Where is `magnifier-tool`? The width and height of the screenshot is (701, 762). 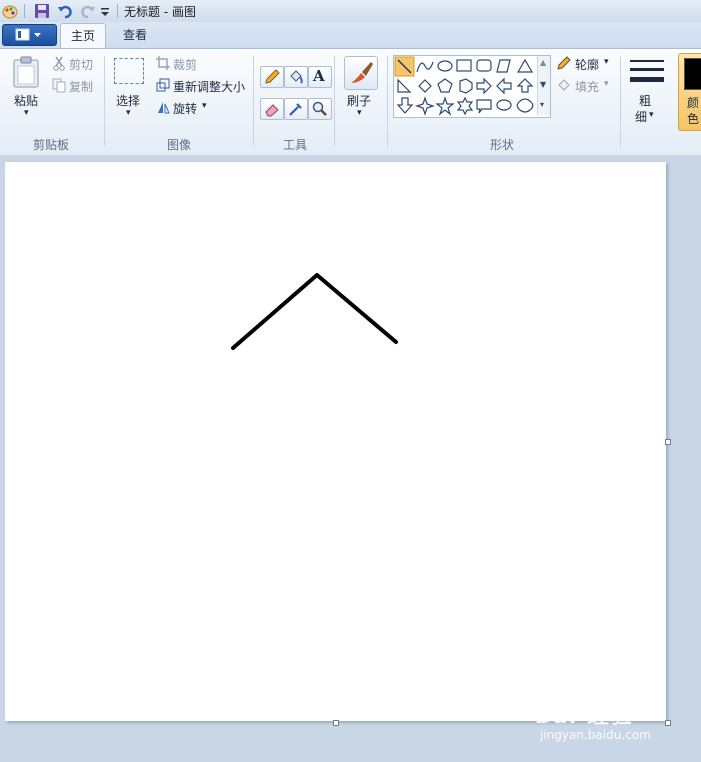 magnifier-tool is located at coordinates (320, 109).